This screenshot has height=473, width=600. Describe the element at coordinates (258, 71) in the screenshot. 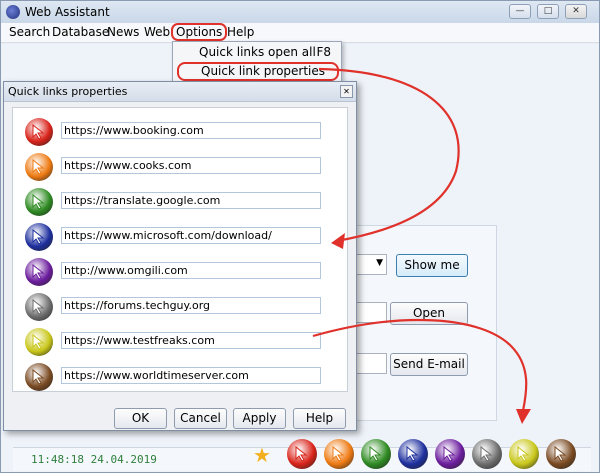

I see `menu-item-quick-link-properties: Quick link properties` at that location.